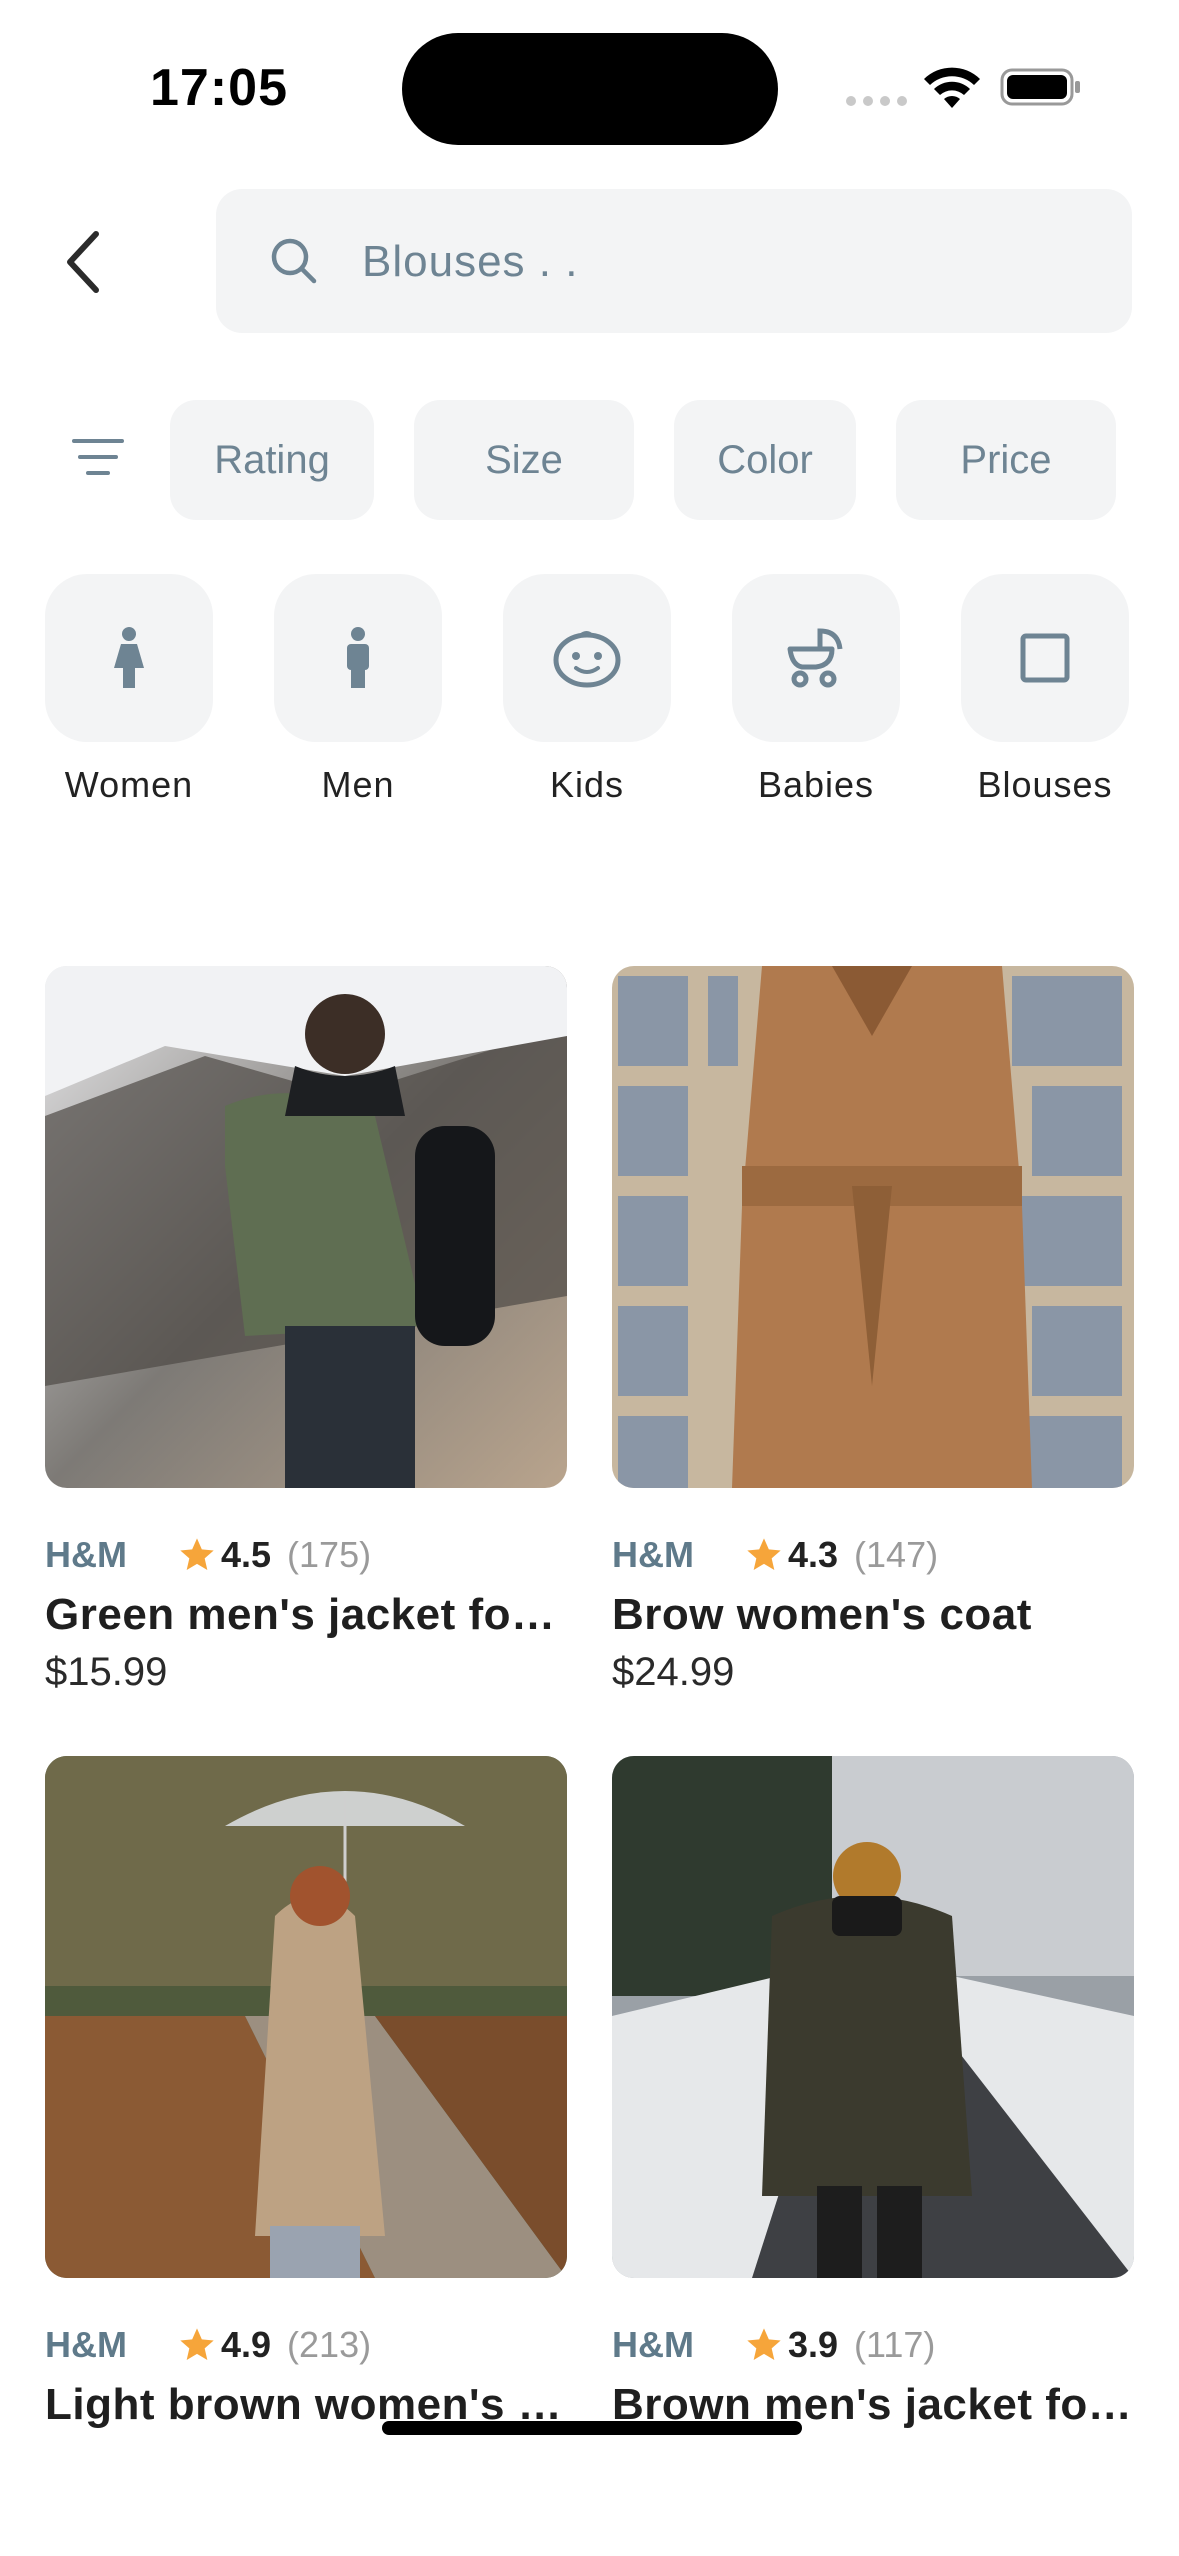 The height and width of the screenshot is (2556, 1179). What do you see at coordinates (129, 784) in the screenshot?
I see `category-label: Women` at bounding box center [129, 784].